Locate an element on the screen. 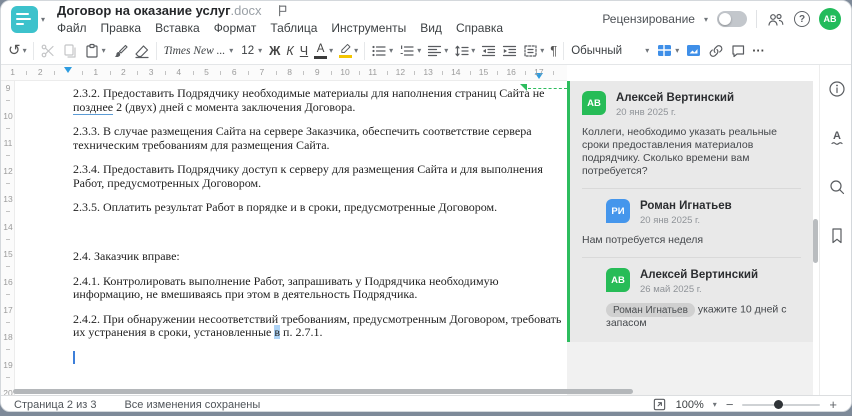 Image resolution: width=852 pixels, height=416 pixels. search-icon is located at coordinates (837, 186).